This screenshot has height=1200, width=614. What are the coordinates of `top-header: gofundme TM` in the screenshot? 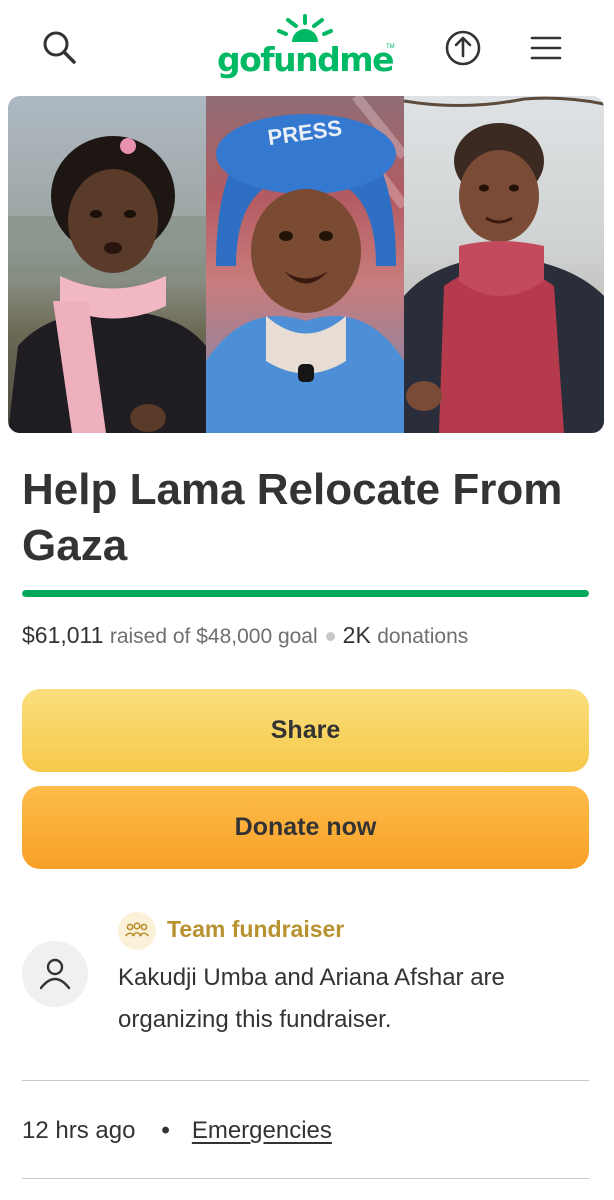 It's located at (307, 48).